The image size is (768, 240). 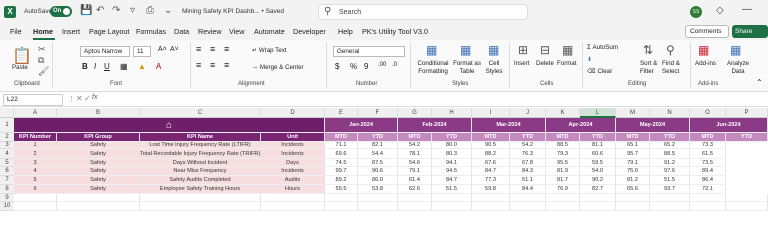 I want to click on table-cell: 61.5, so click(x=708, y=154).